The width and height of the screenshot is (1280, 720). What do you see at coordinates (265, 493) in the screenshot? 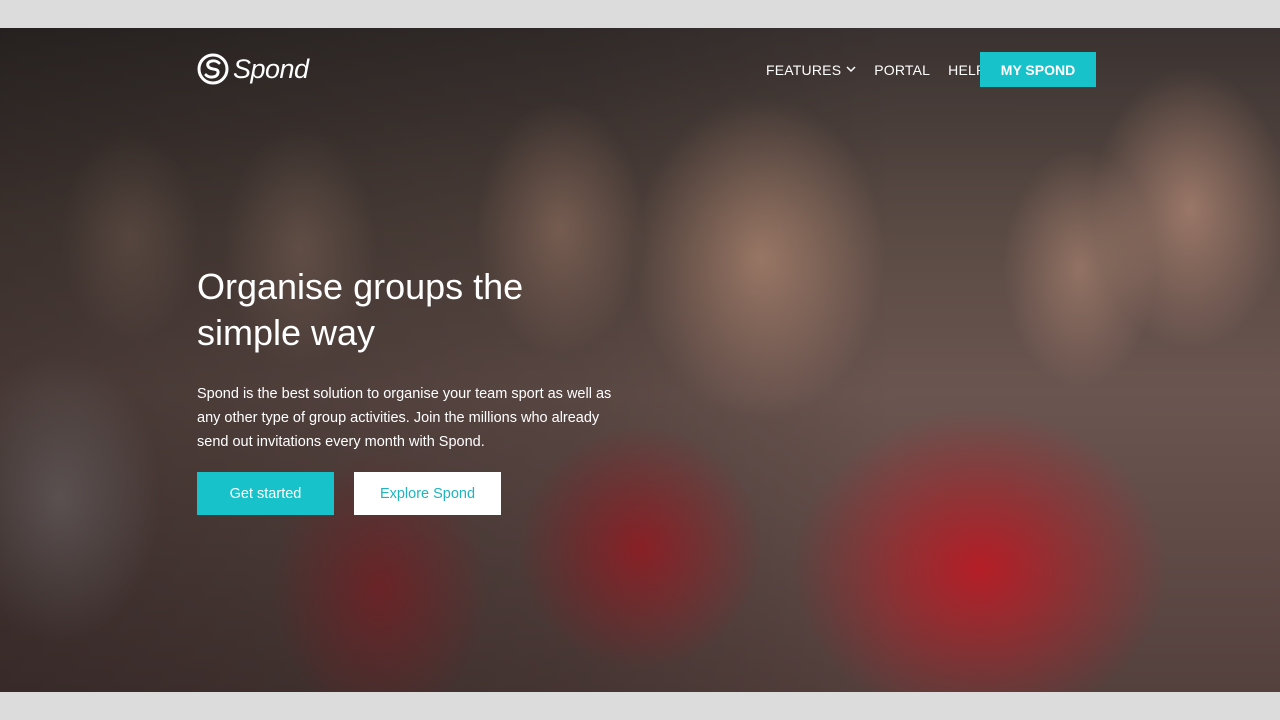
I see `get-started-button: Get started` at bounding box center [265, 493].